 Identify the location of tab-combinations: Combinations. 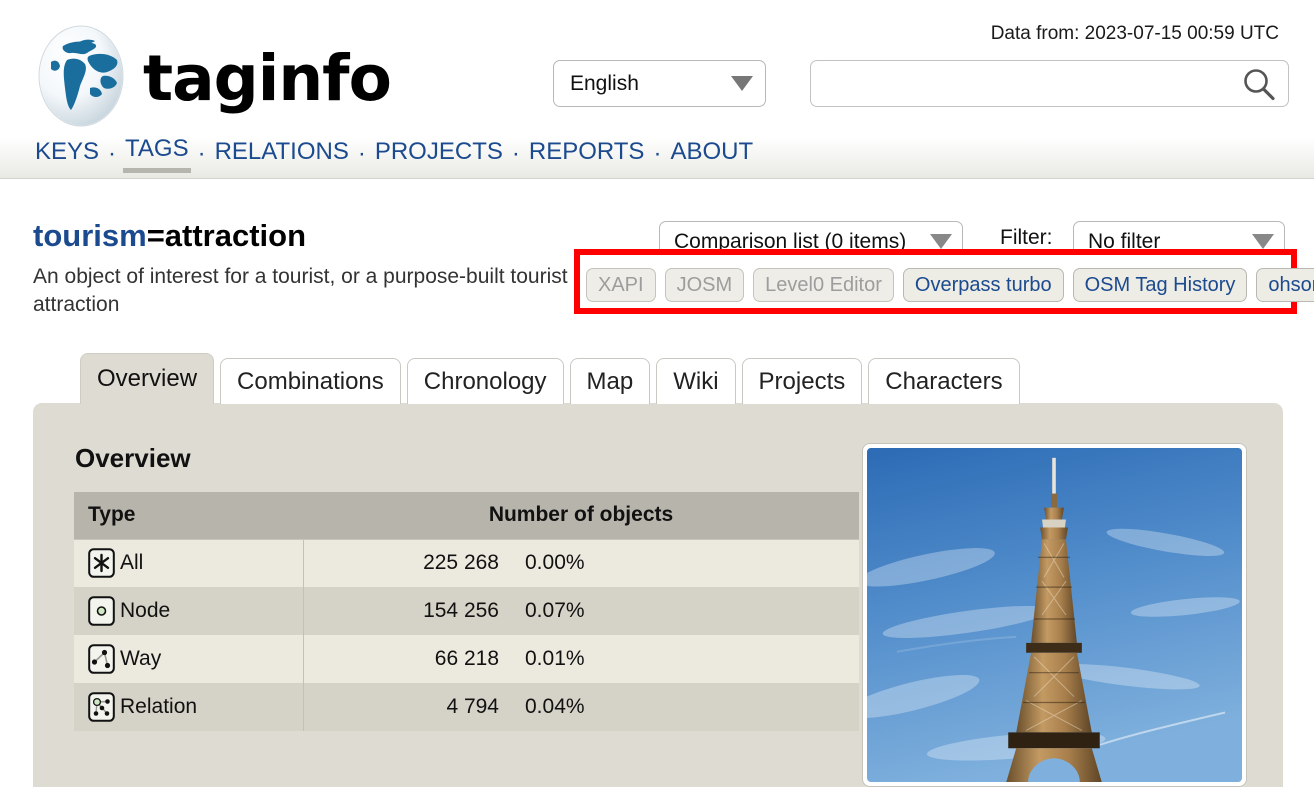
(310, 381).